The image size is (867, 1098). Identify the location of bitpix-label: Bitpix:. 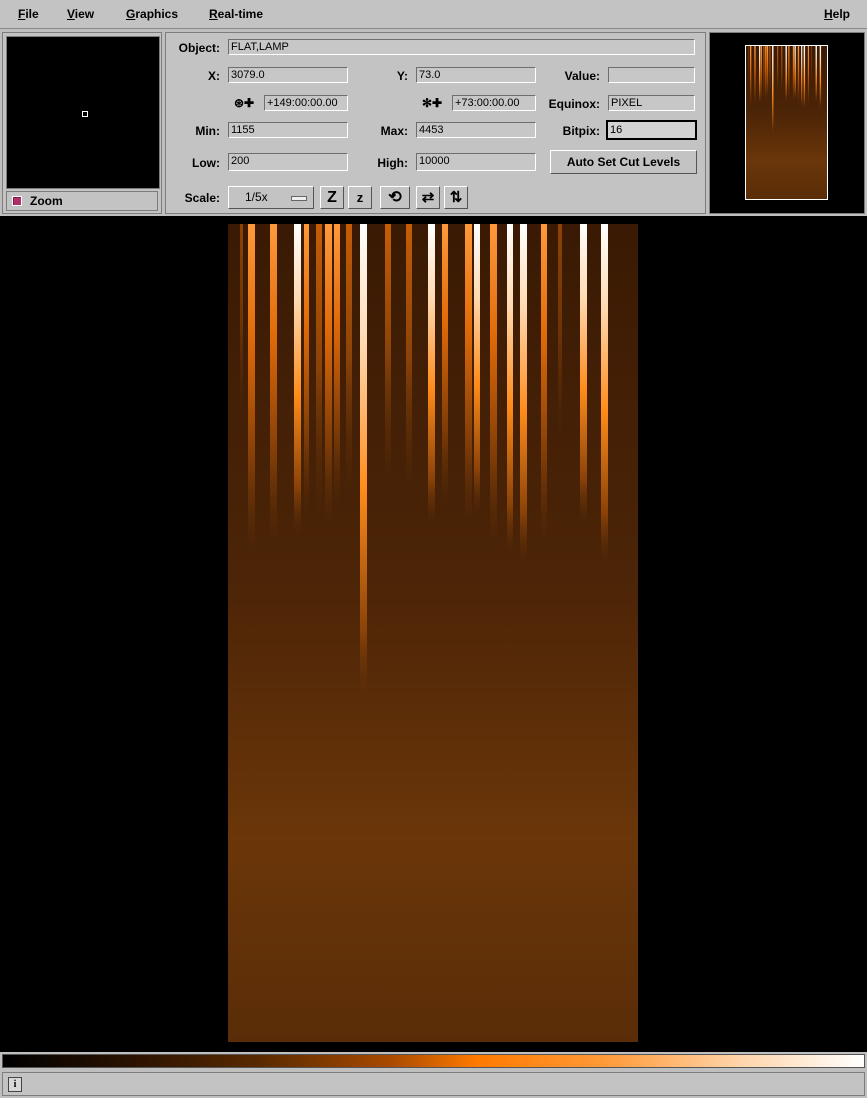
(581, 131).